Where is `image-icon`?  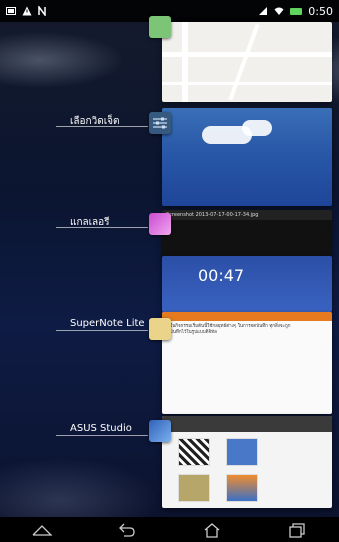
image-icon is located at coordinates (11, 11).